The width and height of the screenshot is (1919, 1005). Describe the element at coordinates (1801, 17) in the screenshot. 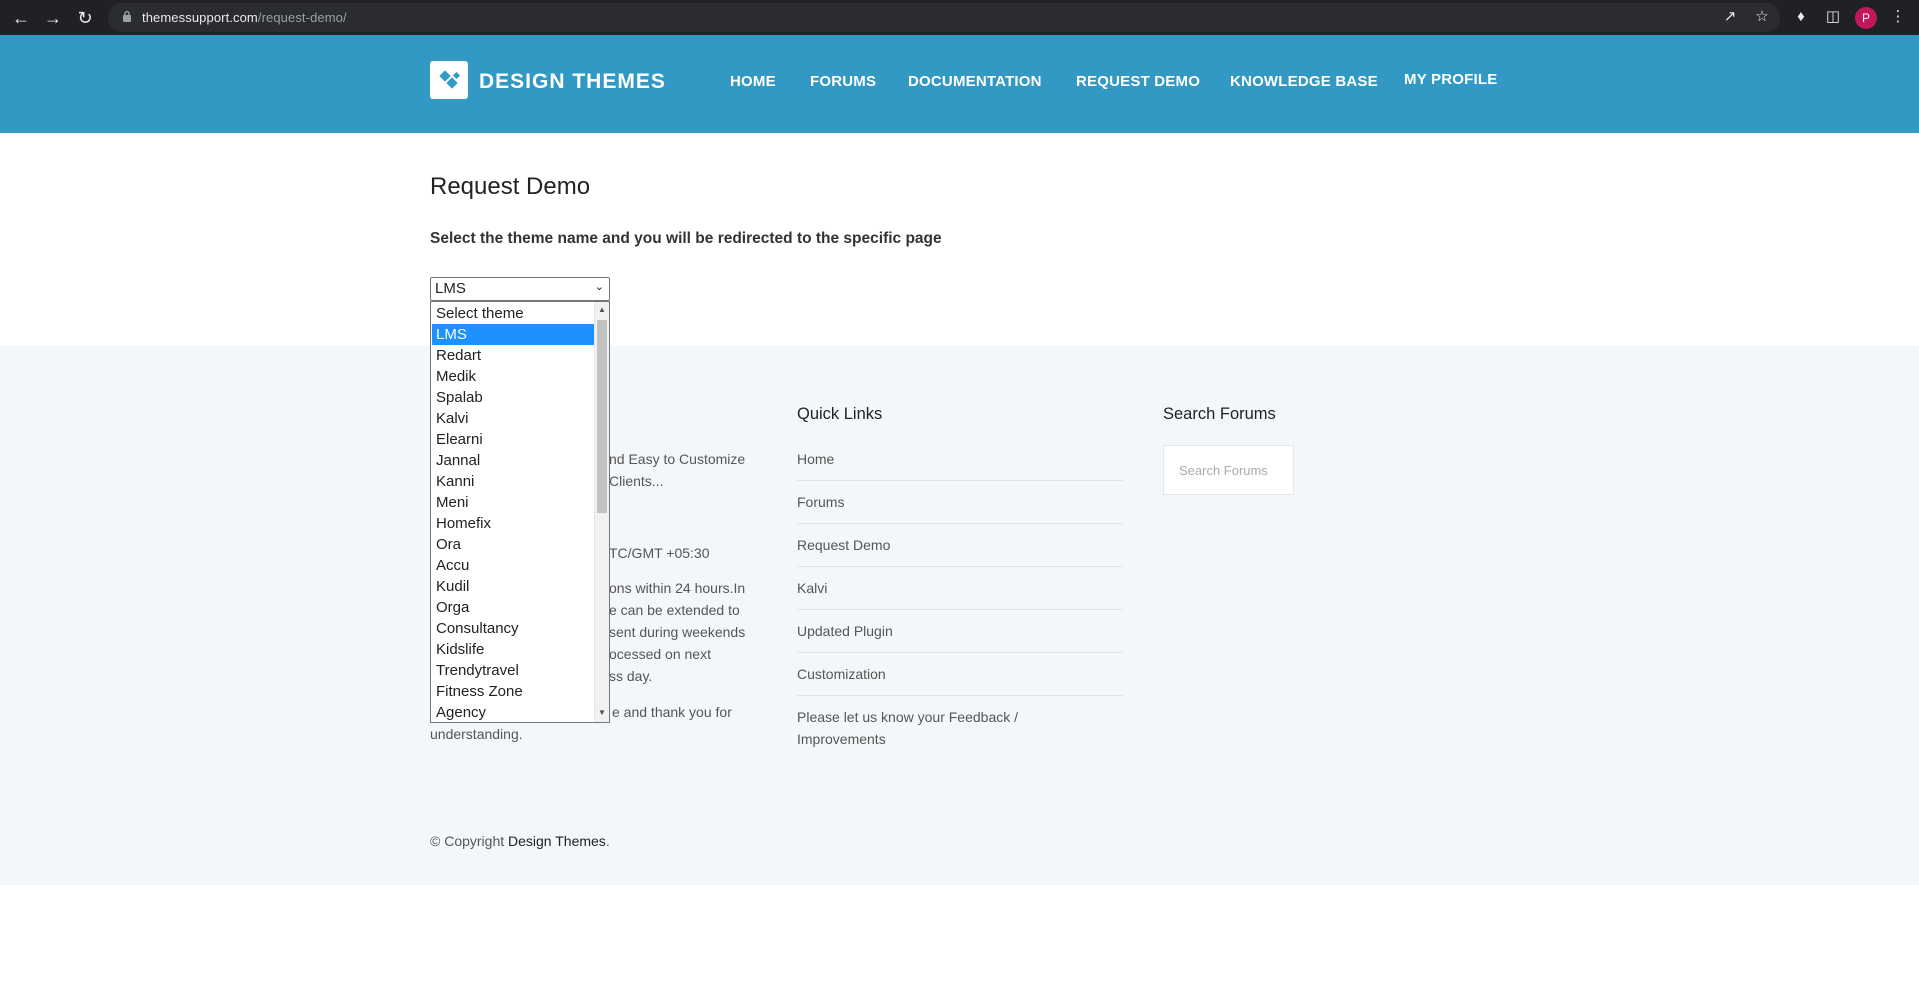

I see `extensions-icon: ♦` at that location.